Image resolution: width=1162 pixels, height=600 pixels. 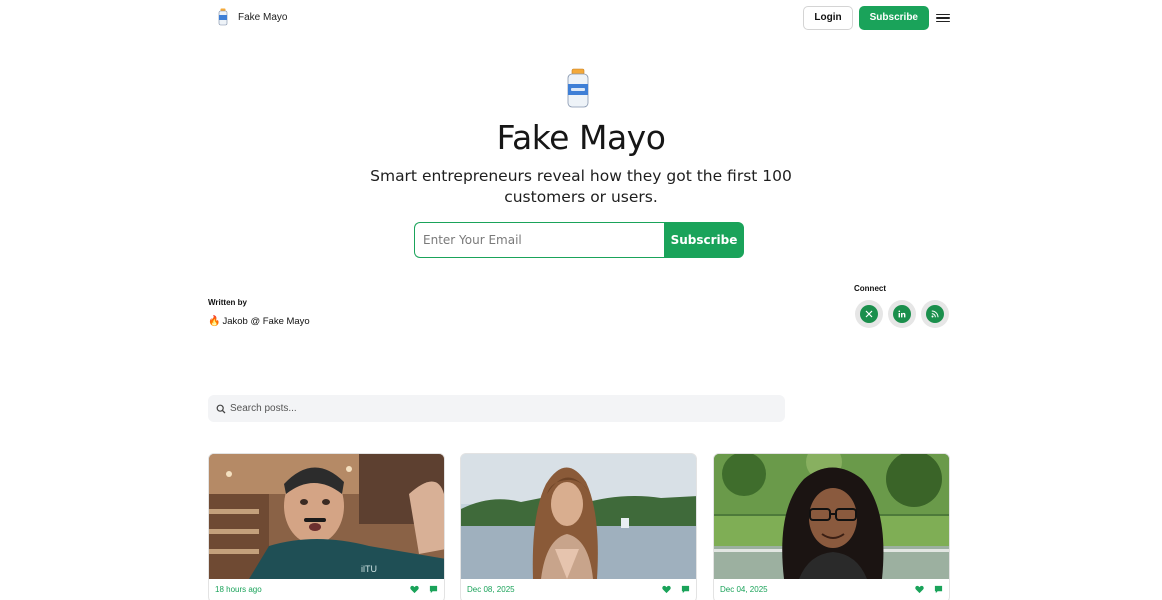 What do you see at coordinates (704, 240) in the screenshot?
I see `hero-subscribe-button: Subscribe` at bounding box center [704, 240].